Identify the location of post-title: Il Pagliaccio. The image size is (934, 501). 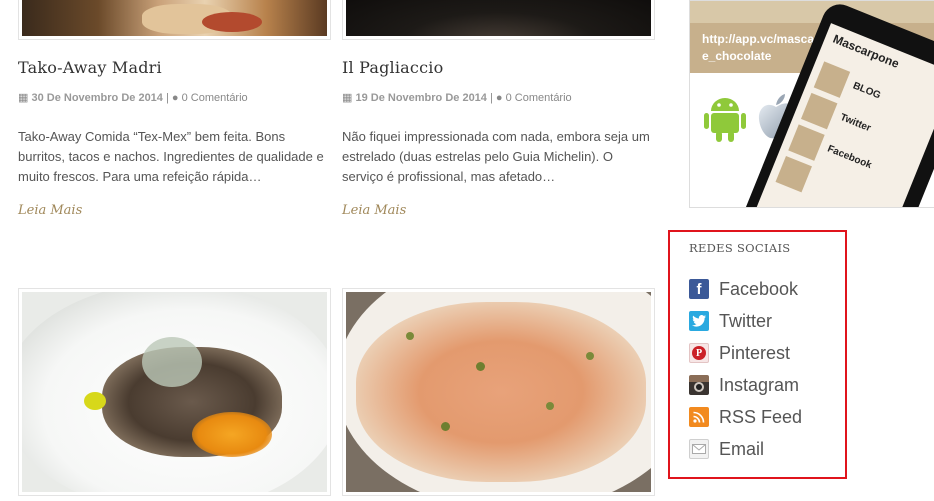
(392, 67).